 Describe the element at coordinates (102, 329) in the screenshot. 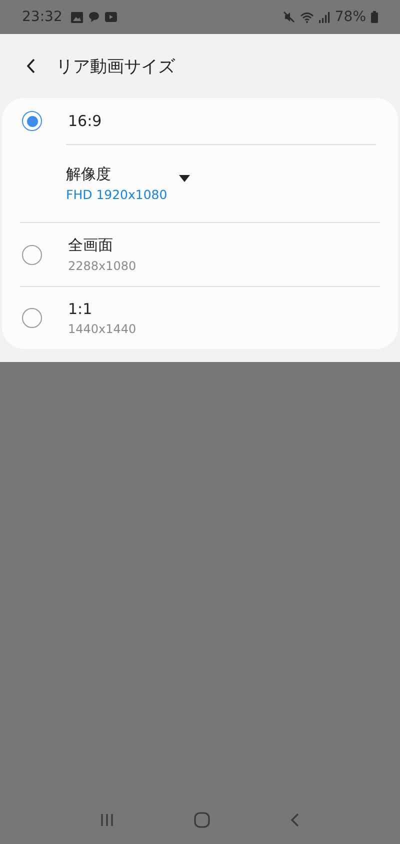

I see `option-detail: 1440x1440` at that location.